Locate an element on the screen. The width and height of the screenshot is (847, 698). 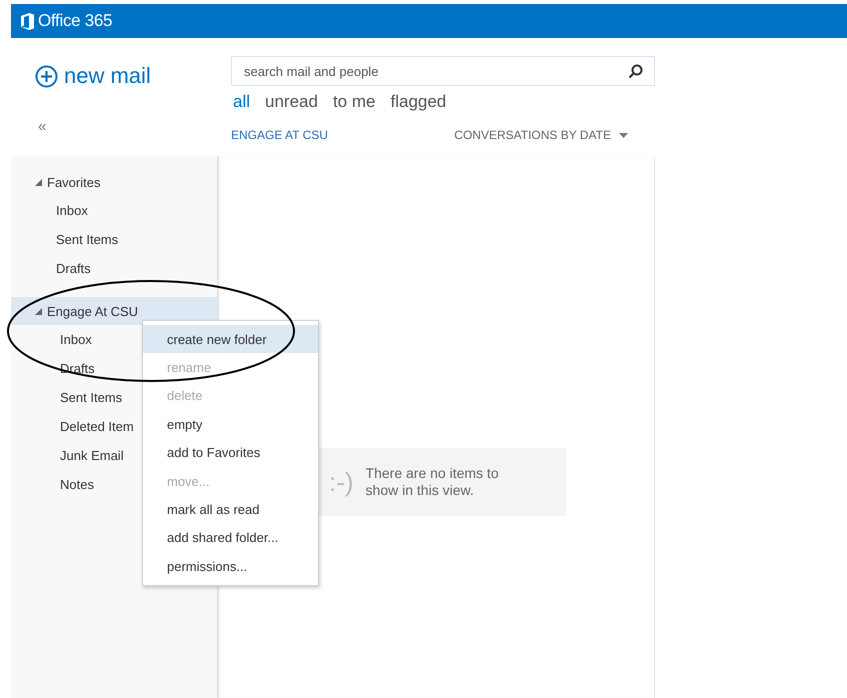
filter-tab: to me is located at coordinates (354, 102).